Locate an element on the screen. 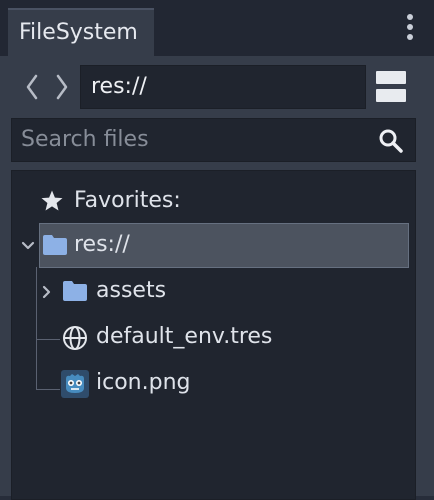 This screenshot has width=434, height=500. split-view-icon is located at coordinates (391, 86).